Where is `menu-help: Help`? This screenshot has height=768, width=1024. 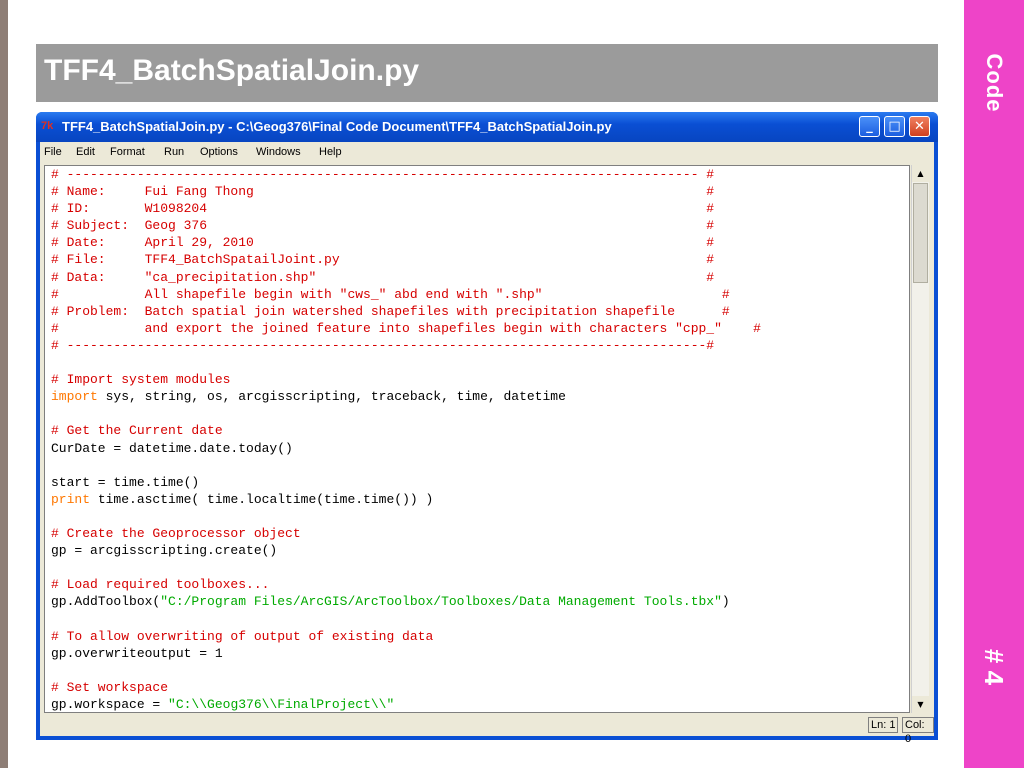 menu-help: Help is located at coordinates (330, 152).